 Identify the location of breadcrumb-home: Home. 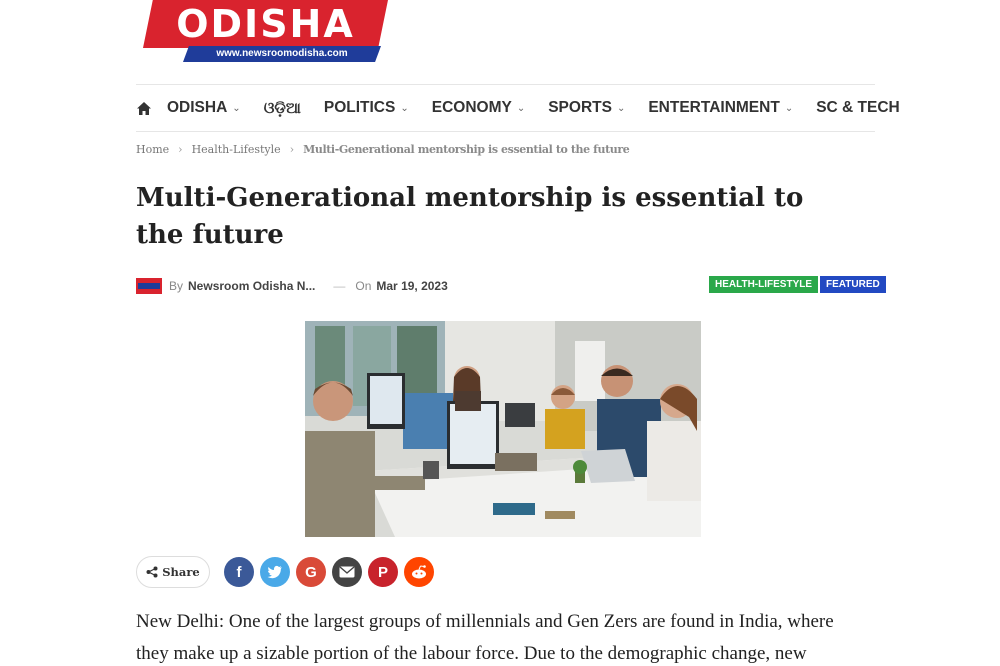
(152, 149).